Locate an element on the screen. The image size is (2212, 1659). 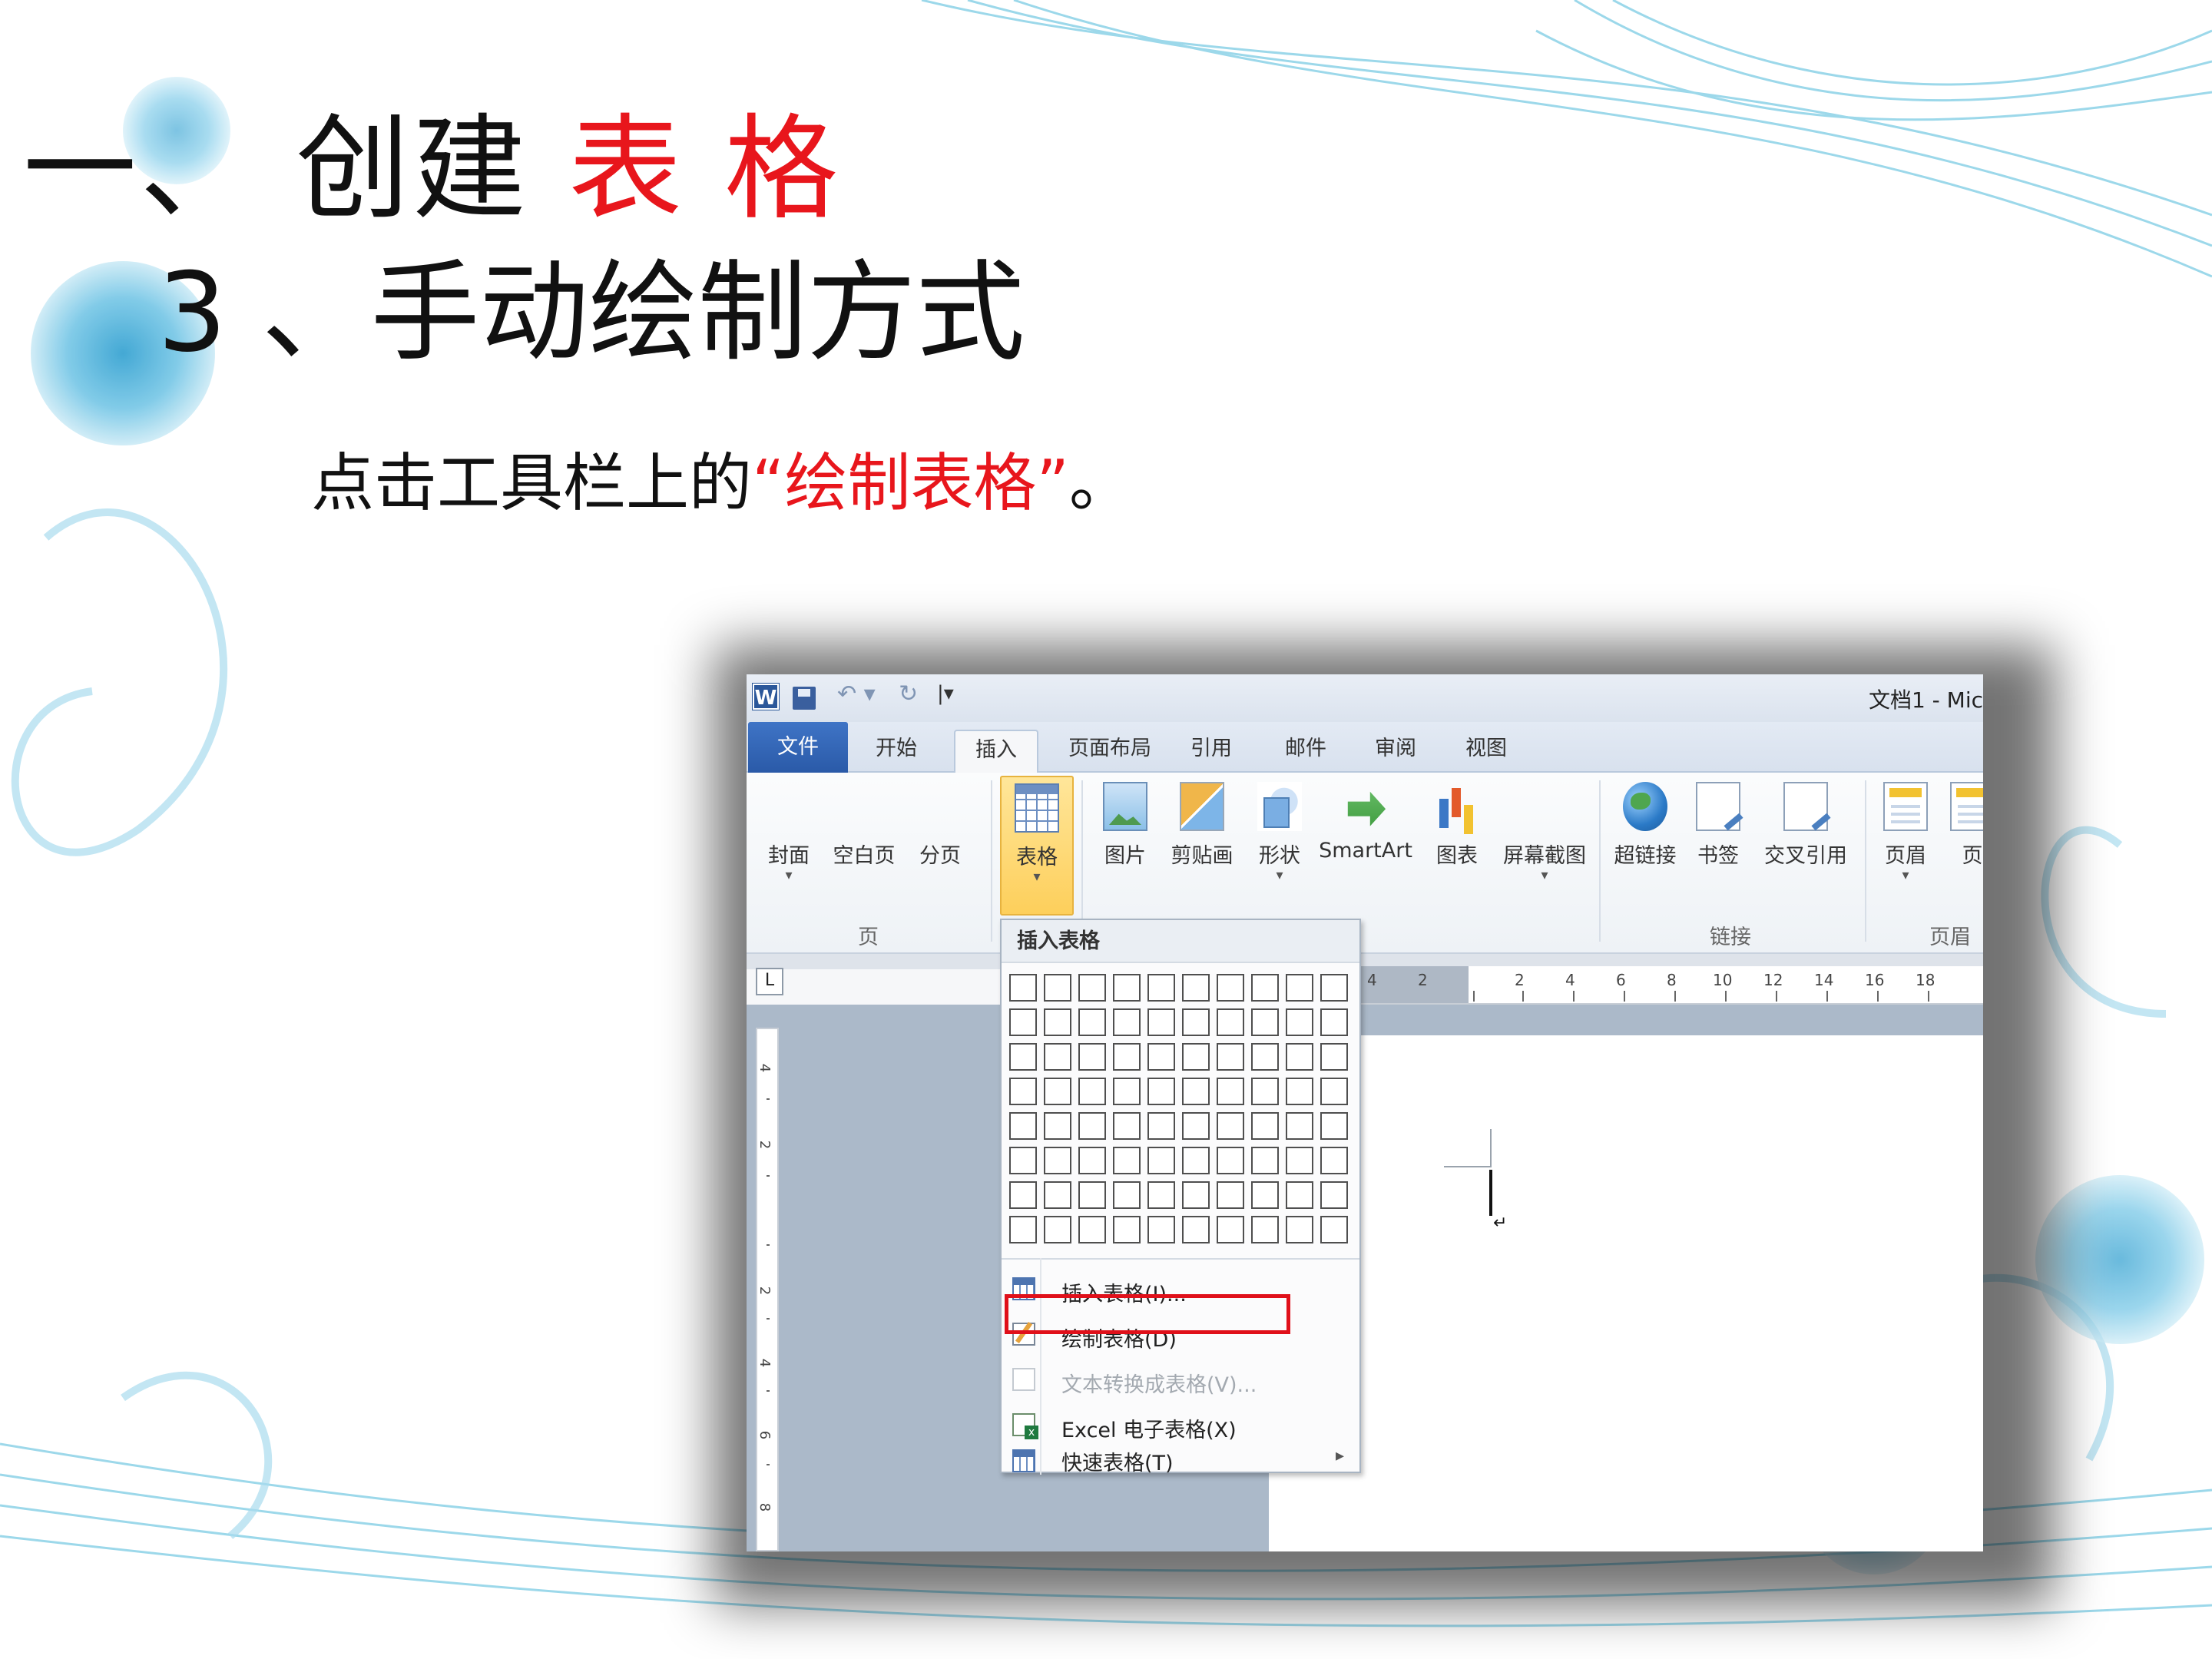
cover-page-button: 封面 ▾ is located at coordinates (1046, 987).